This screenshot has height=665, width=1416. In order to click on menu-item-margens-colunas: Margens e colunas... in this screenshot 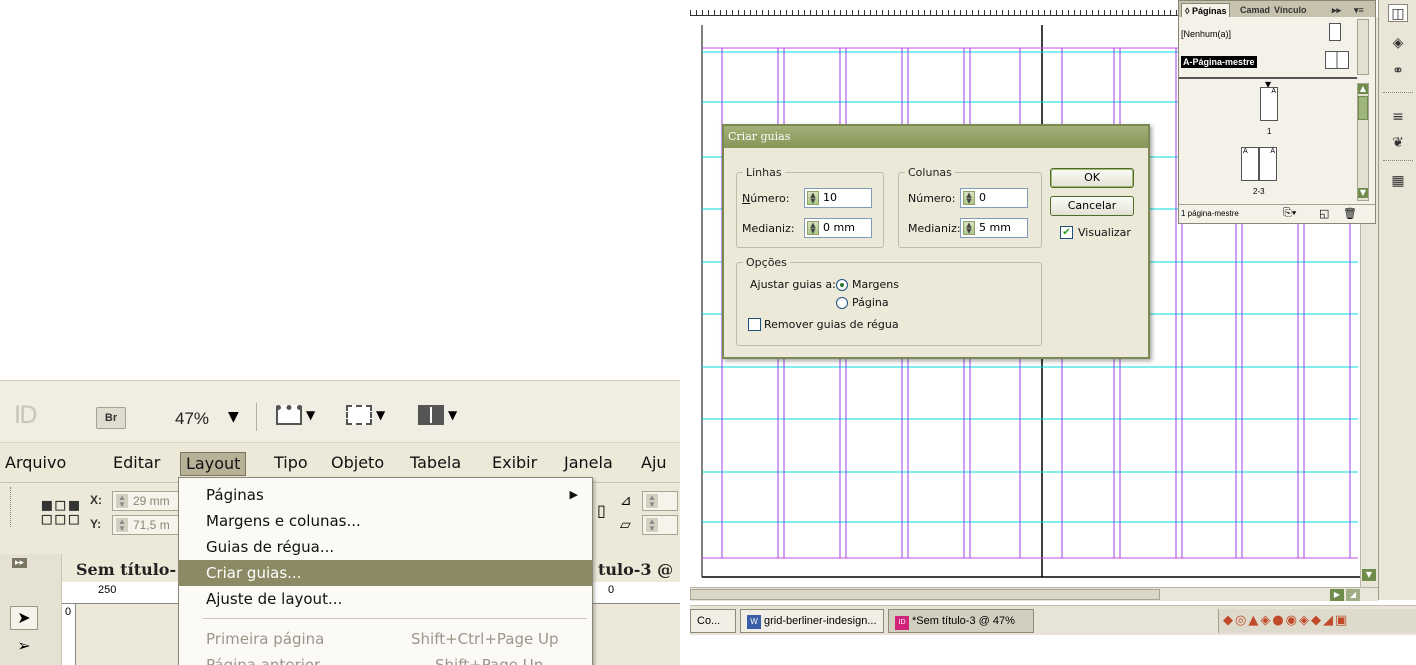, I will do `click(385, 521)`.